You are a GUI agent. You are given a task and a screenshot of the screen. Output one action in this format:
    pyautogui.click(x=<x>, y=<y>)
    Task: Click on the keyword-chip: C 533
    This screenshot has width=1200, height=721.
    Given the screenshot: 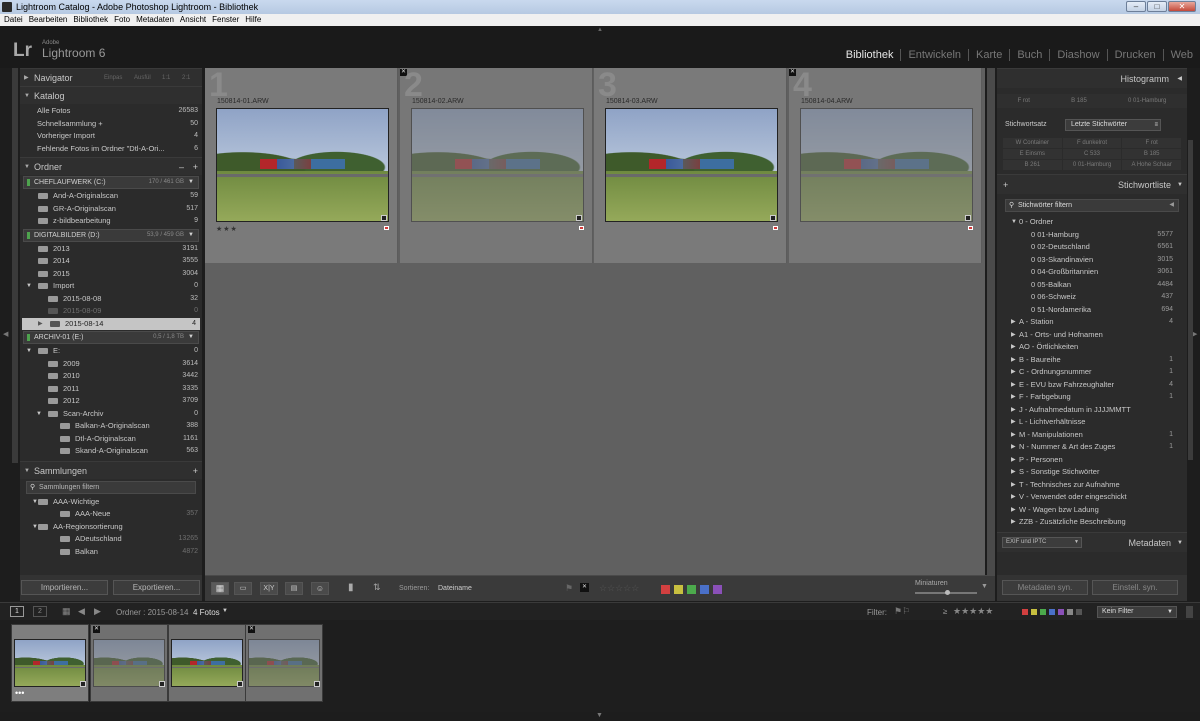 What is the action you would take?
    pyautogui.click(x=1092, y=154)
    